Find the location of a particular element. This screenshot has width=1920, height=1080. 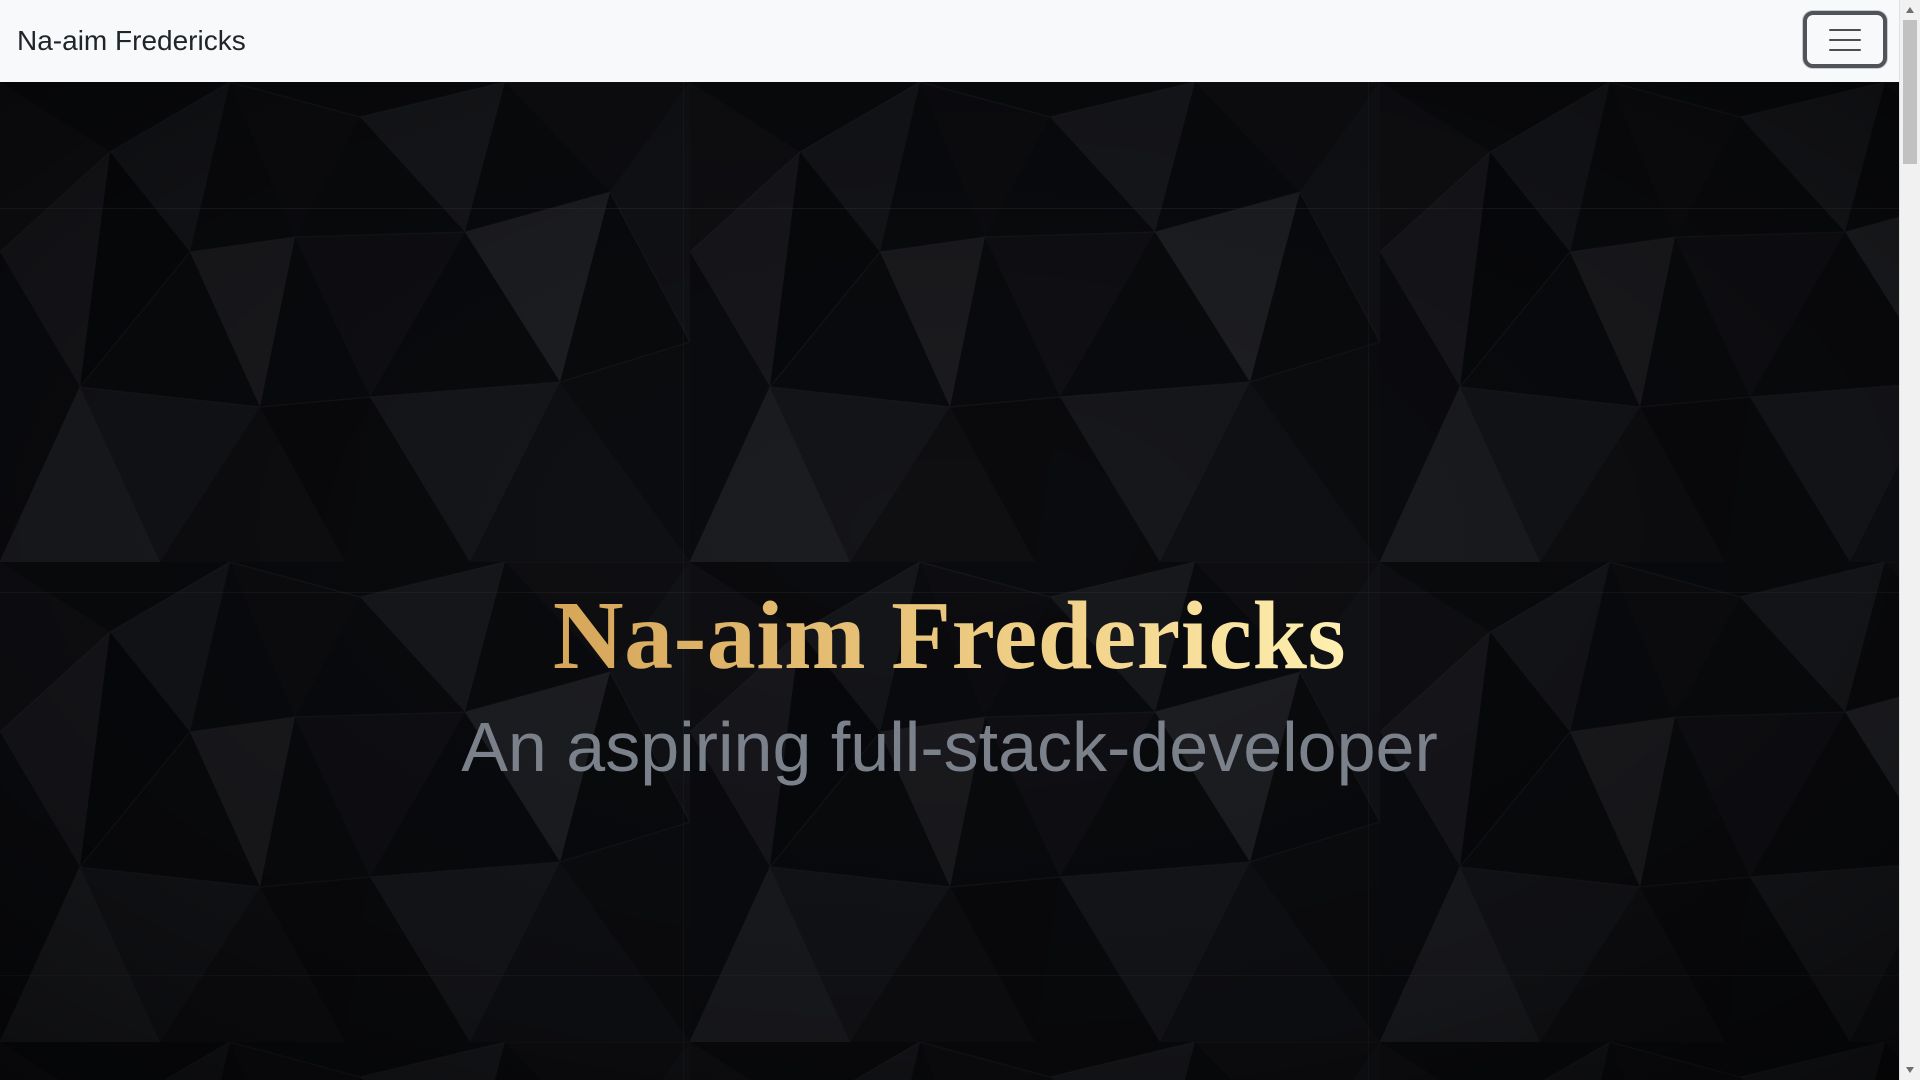

page-scrollbar is located at coordinates (1909, 540).